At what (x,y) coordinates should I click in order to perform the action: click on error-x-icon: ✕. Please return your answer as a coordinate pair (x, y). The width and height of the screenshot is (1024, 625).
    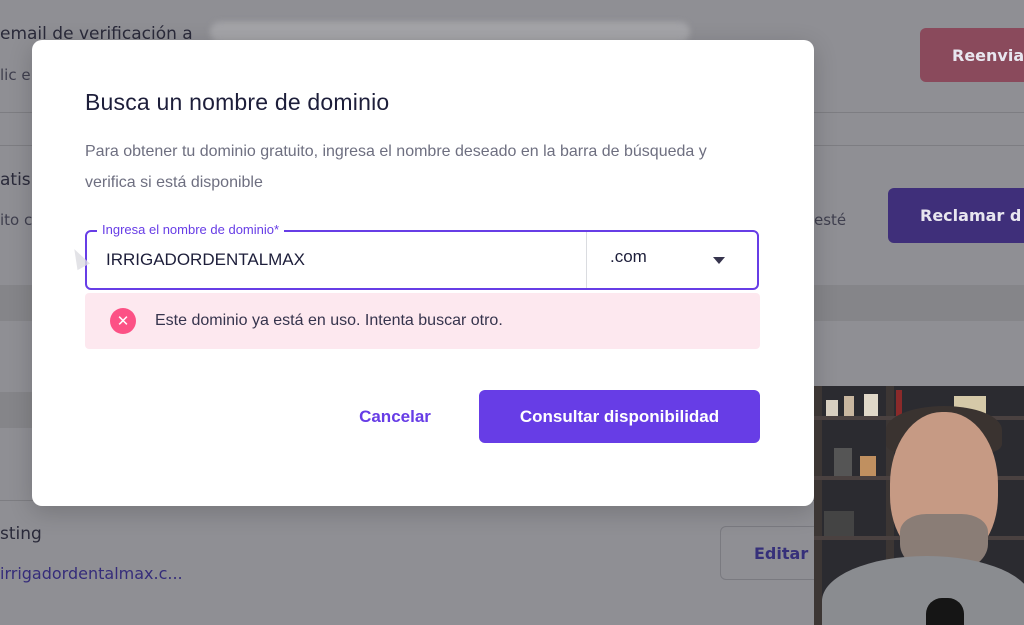
    Looking at the image, I should click on (123, 321).